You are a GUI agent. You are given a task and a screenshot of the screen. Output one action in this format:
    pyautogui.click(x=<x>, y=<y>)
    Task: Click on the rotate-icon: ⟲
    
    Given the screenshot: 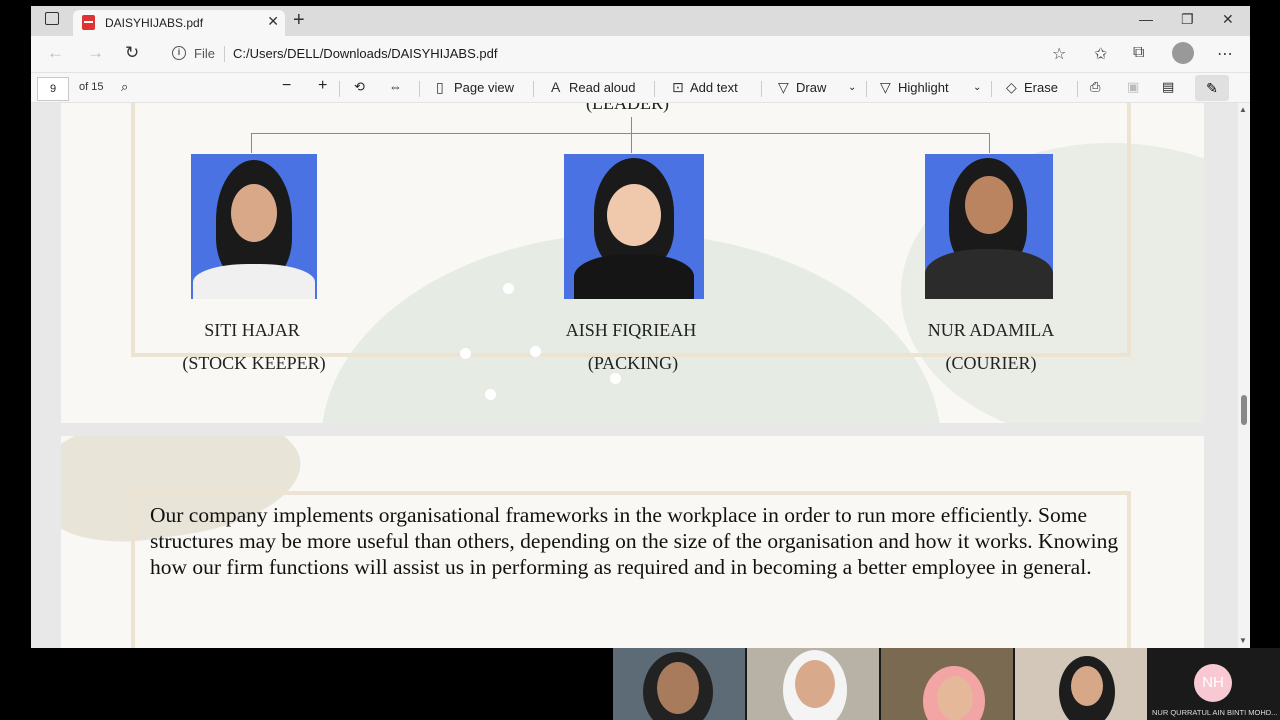 What is the action you would take?
    pyautogui.click(x=359, y=87)
    